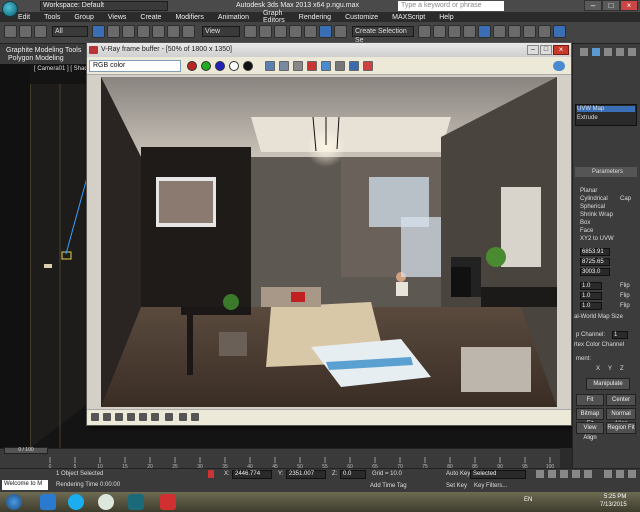 This screenshot has height=512, width=640. Describe the element at coordinates (388, 486) in the screenshot. I see `add-time-tag: Add Time Tag` at that location.